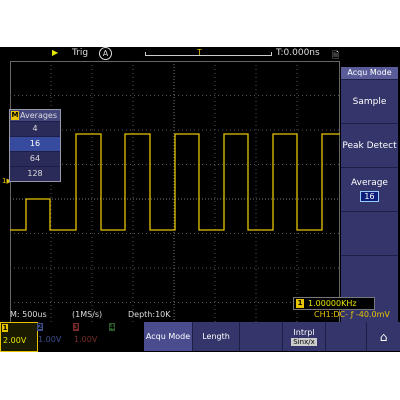  What do you see at coordinates (76, 327) in the screenshot?
I see `ch3-badge: 3` at bounding box center [76, 327].